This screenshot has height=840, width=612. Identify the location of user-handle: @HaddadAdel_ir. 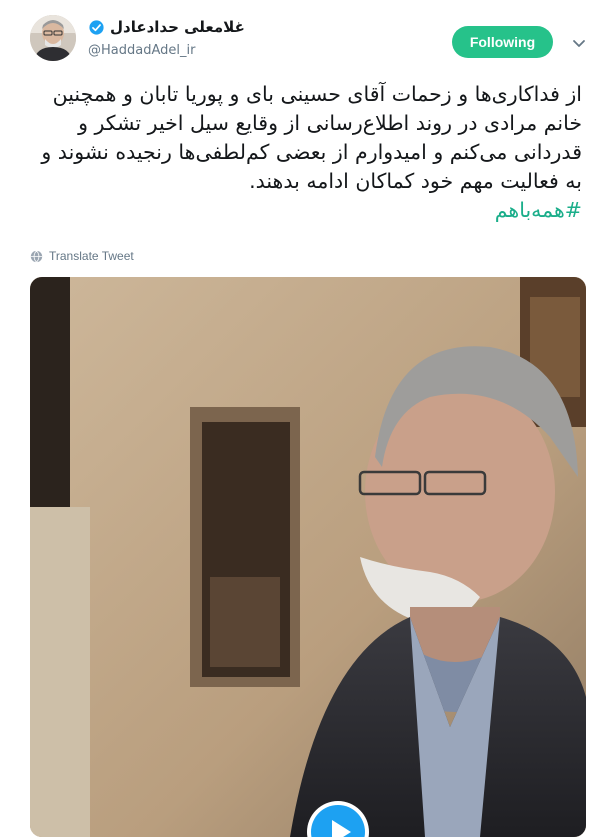
(141, 50).